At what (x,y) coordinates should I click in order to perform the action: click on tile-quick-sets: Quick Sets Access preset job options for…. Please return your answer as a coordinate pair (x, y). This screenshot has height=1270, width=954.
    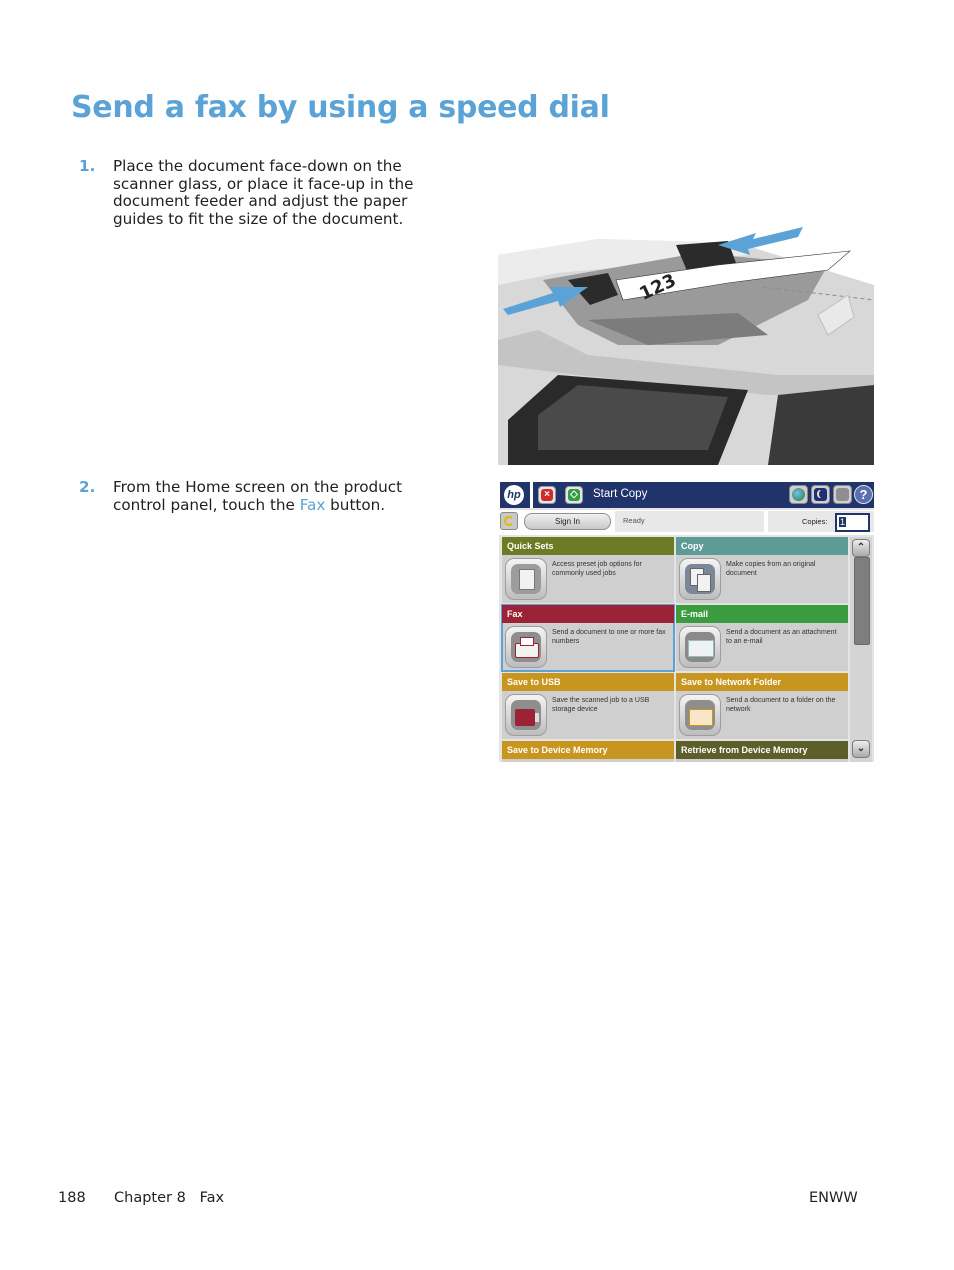
    Looking at the image, I should click on (588, 570).